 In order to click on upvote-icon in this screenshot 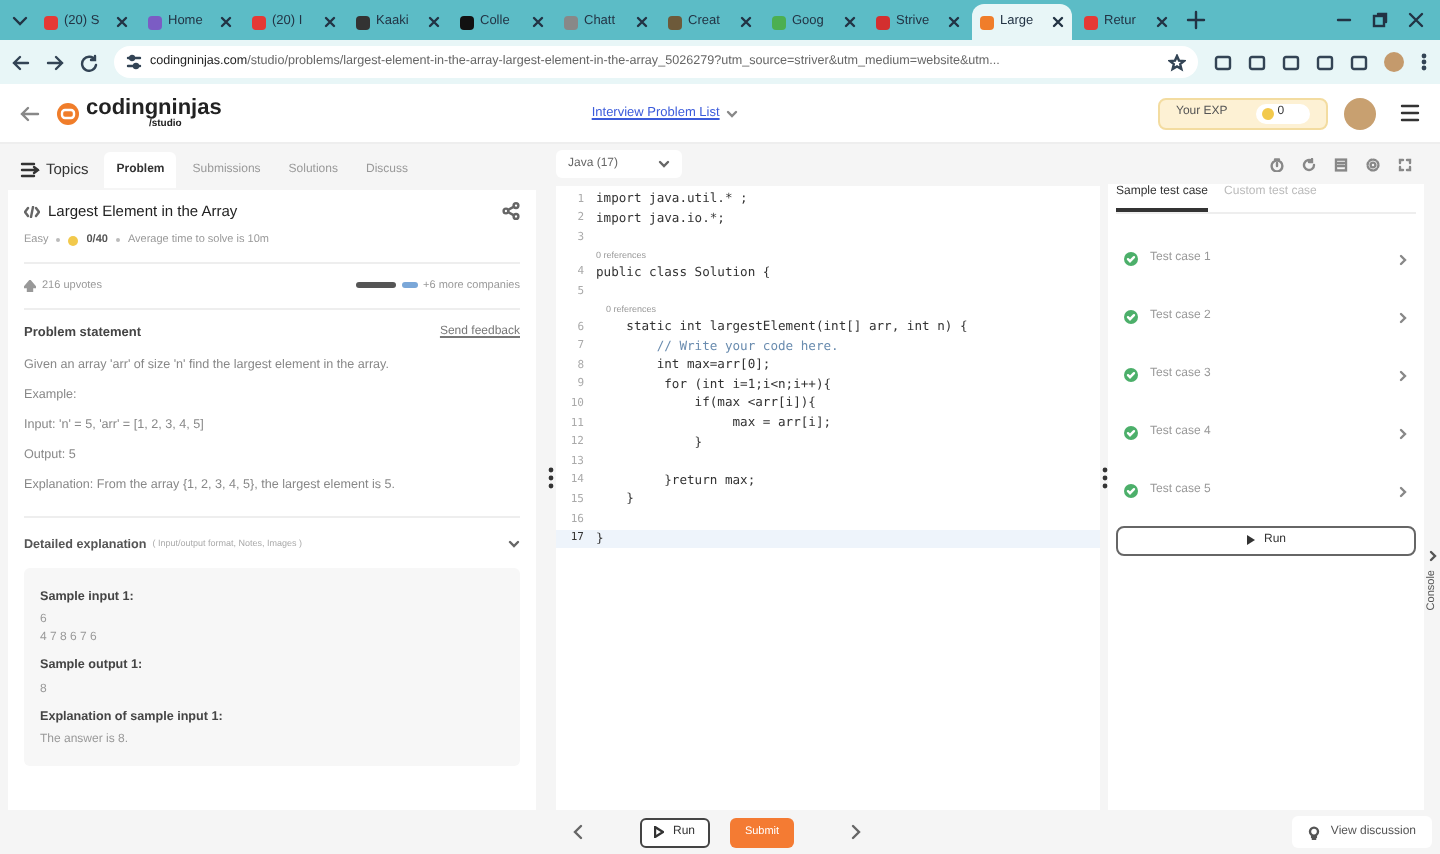, I will do `click(30, 285)`.